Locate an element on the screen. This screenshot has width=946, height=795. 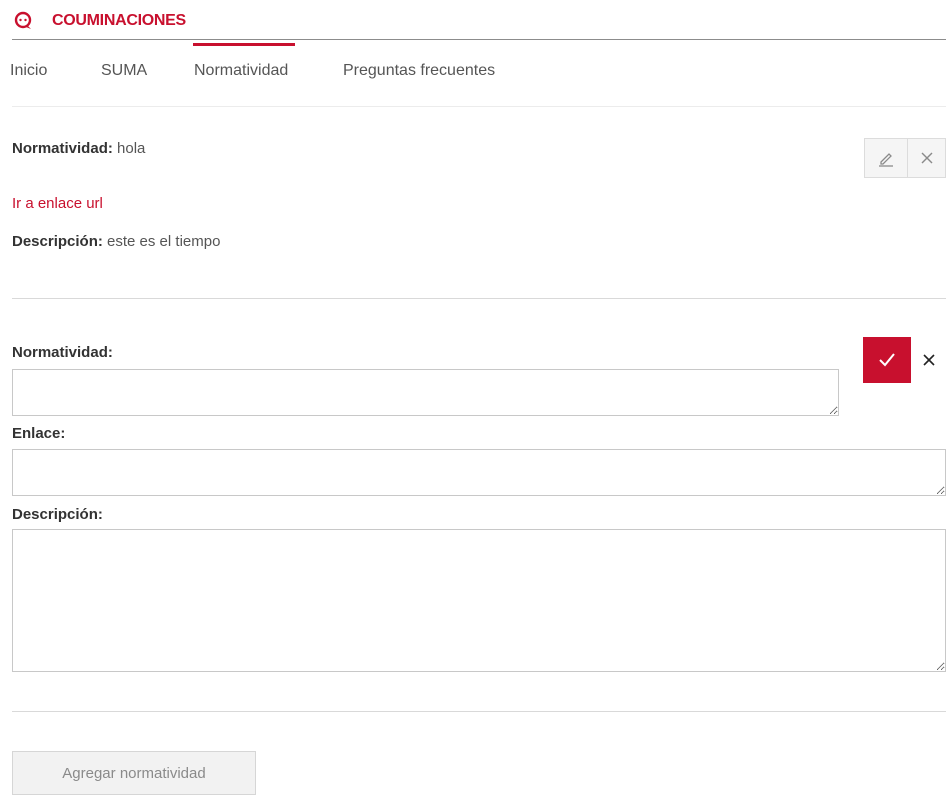
app-header: COUMINACIONES is located at coordinates (99, 21).